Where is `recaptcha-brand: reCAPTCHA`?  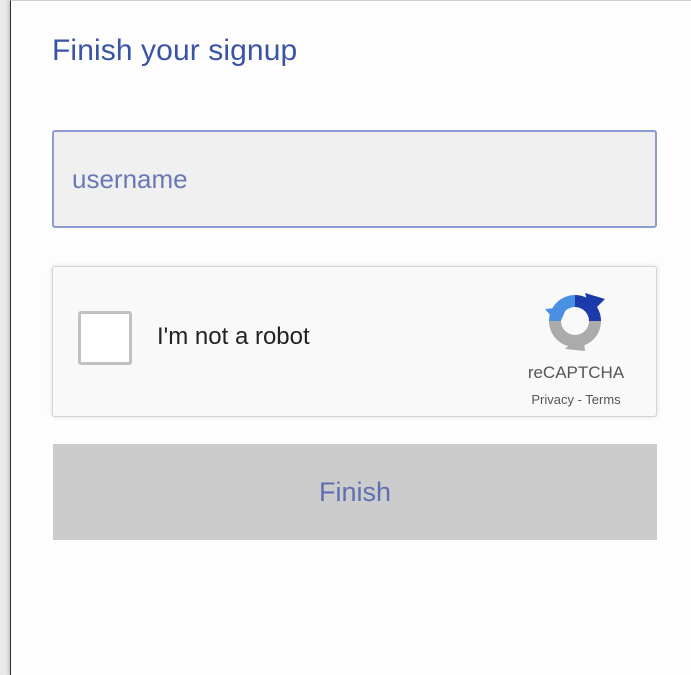
recaptcha-brand: reCAPTCHA is located at coordinates (576, 372).